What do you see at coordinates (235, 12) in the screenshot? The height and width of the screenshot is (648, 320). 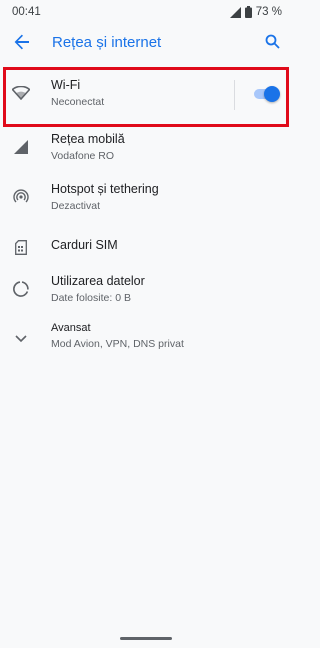 I see `signal-icon` at bounding box center [235, 12].